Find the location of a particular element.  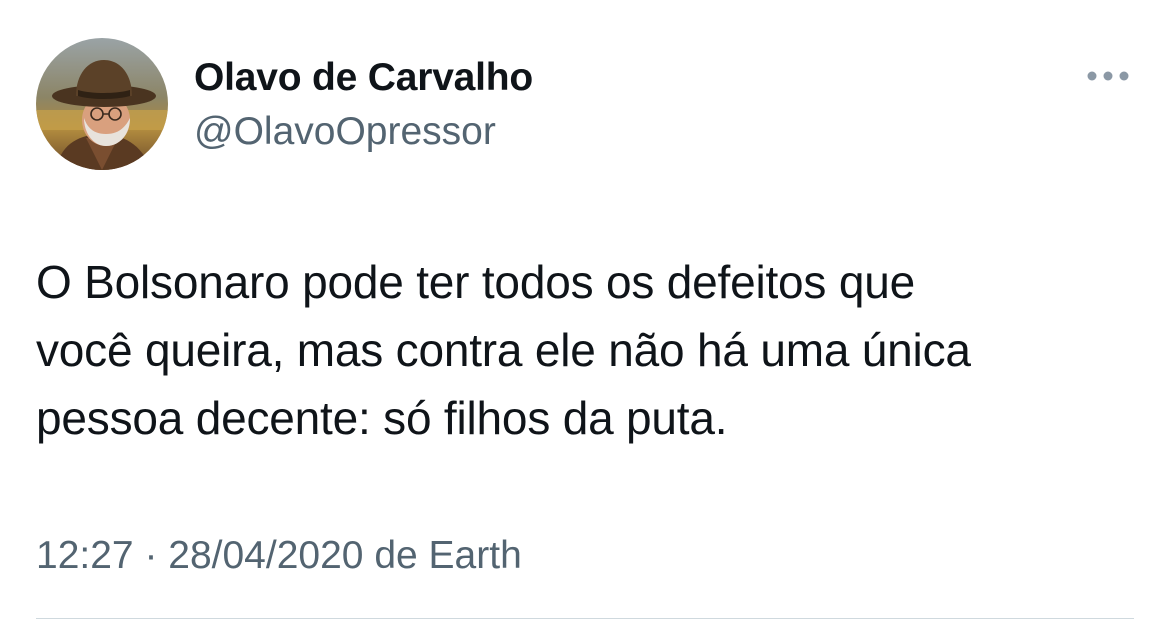

more-horizontal-icon is located at coordinates (1108, 76).